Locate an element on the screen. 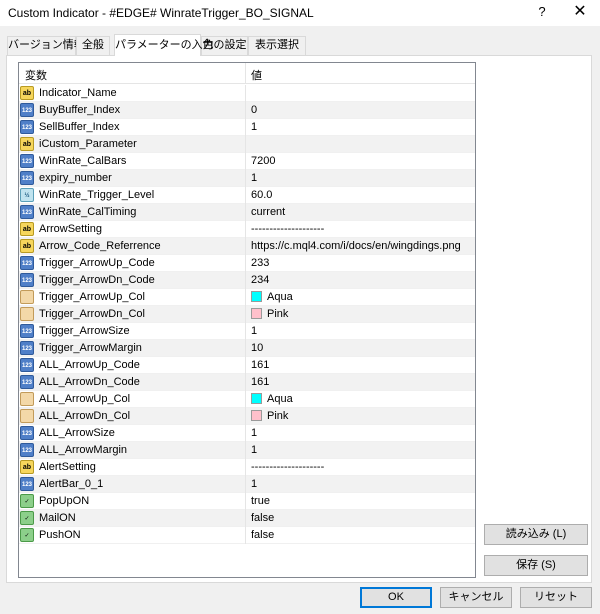 Image resolution: width=600 pixels, height=614 pixels. reset-button: リセット is located at coordinates (556, 597).